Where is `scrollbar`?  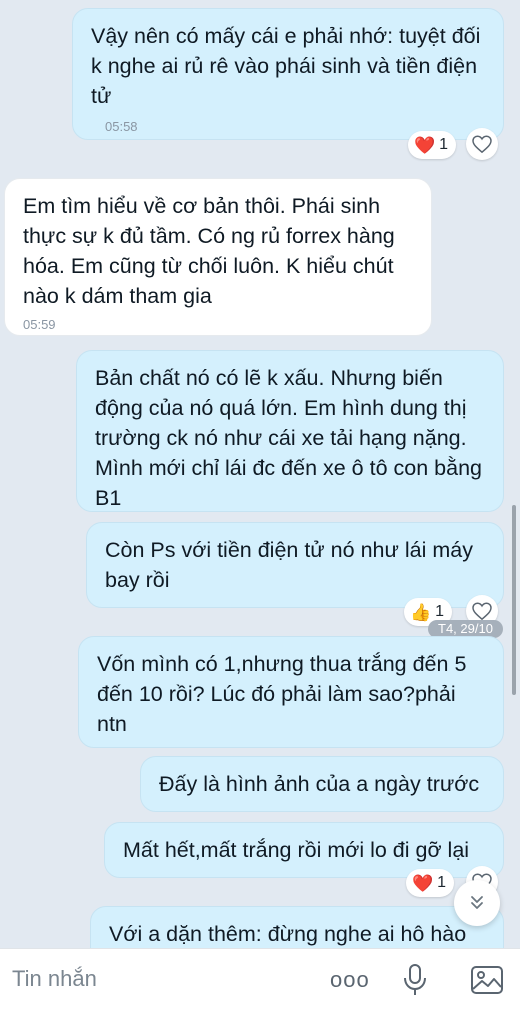 scrollbar is located at coordinates (514, 600).